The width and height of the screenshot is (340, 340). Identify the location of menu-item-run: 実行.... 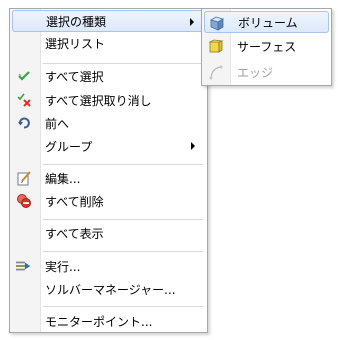
(108, 266).